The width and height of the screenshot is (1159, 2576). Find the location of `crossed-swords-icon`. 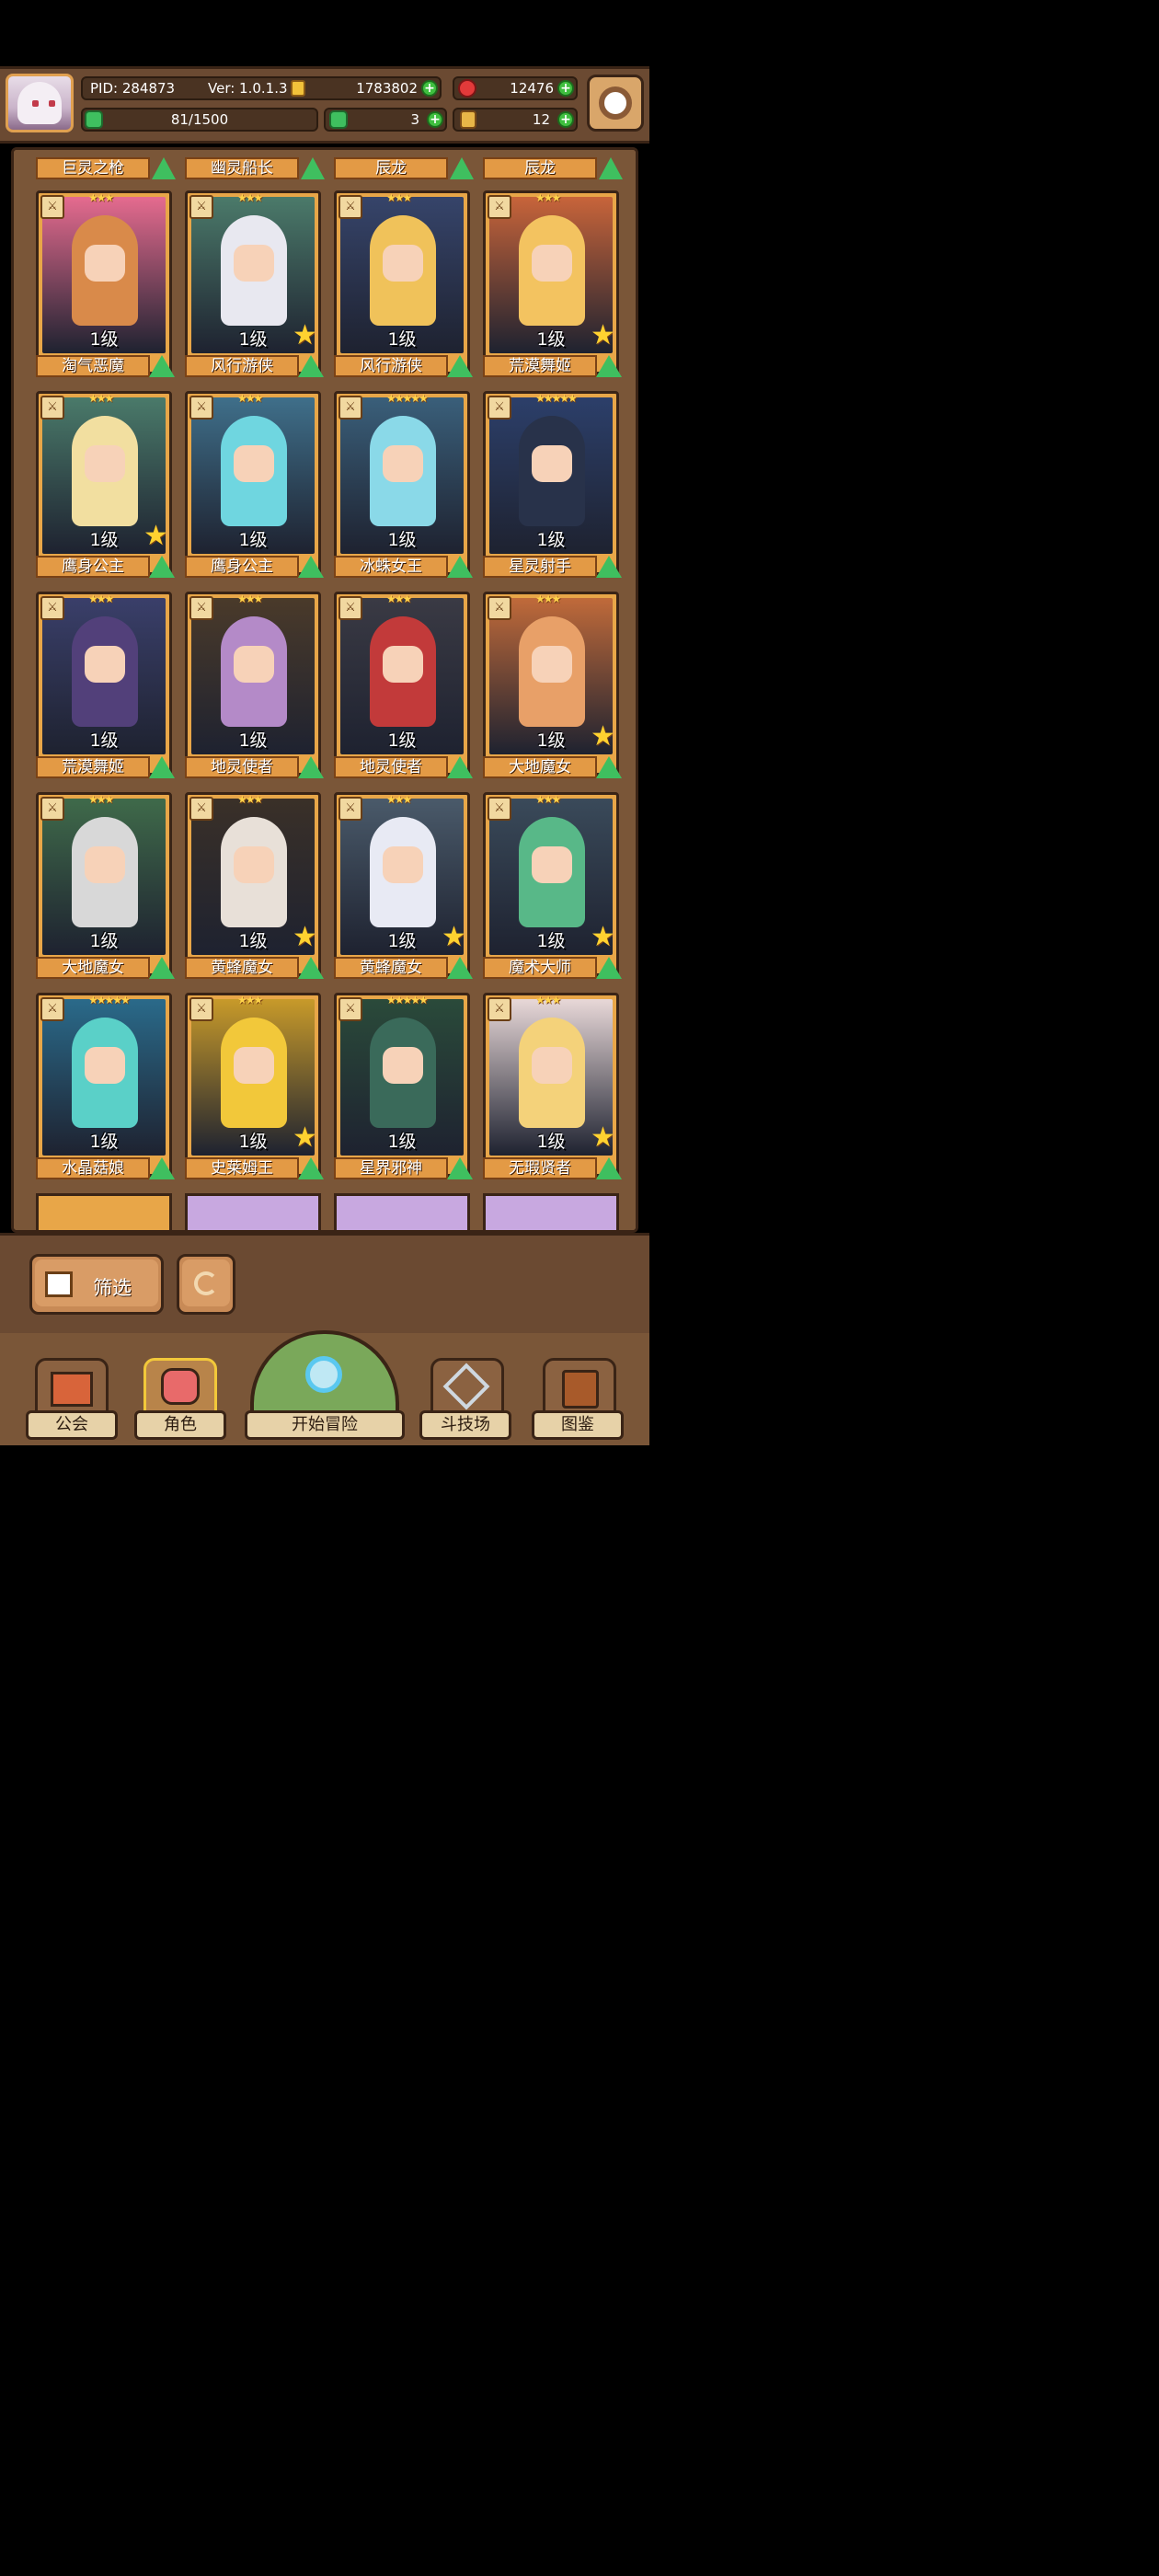

crossed-swords-icon is located at coordinates (466, 1386).